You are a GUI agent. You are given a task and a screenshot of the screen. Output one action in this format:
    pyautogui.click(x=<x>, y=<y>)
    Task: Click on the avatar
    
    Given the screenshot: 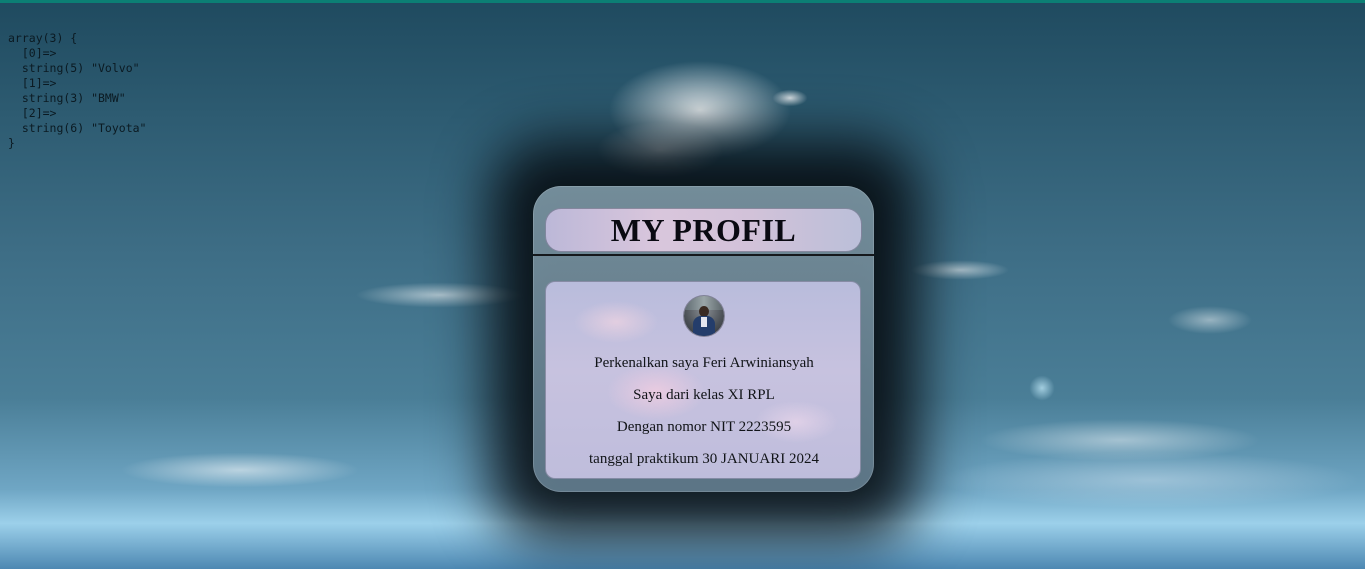 What is the action you would take?
    pyautogui.click(x=704, y=316)
    